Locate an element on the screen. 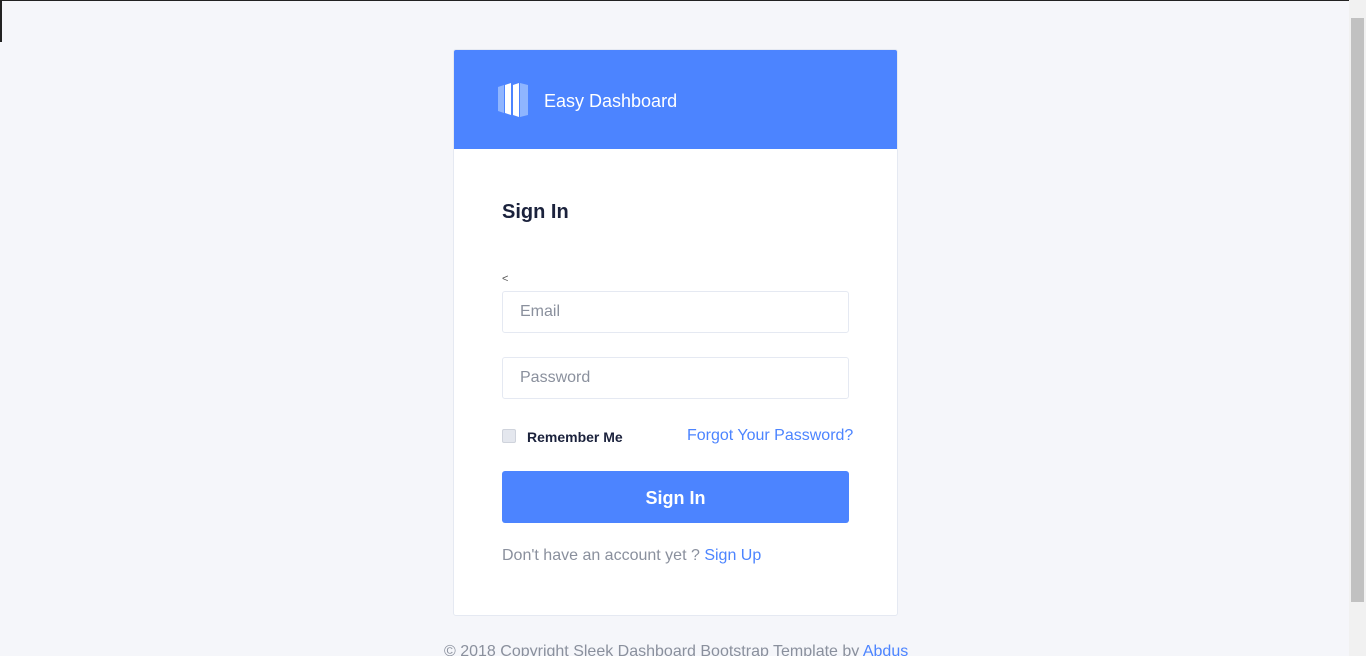 The image size is (1366, 656). stray-character: < is located at coordinates (505, 279).